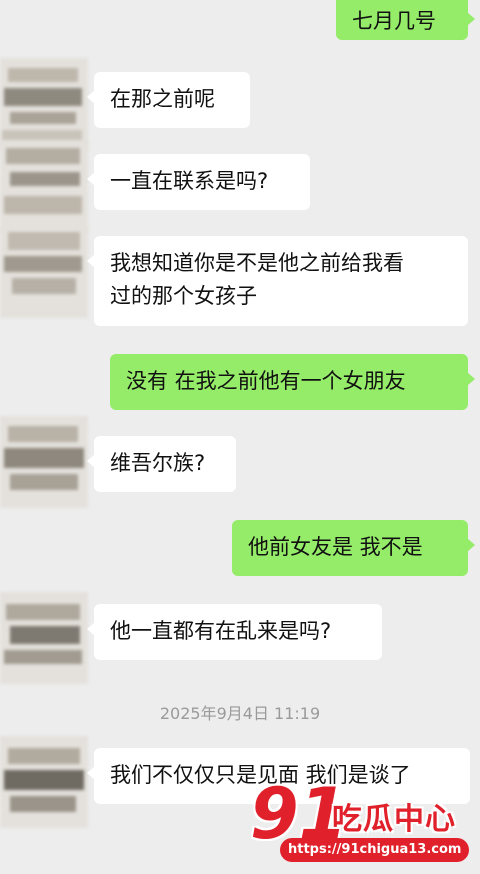 The image size is (480, 874). What do you see at coordinates (198, 182) in the screenshot?
I see `message-bubble-incoming: 一直在联系是吗?` at bounding box center [198, 182].